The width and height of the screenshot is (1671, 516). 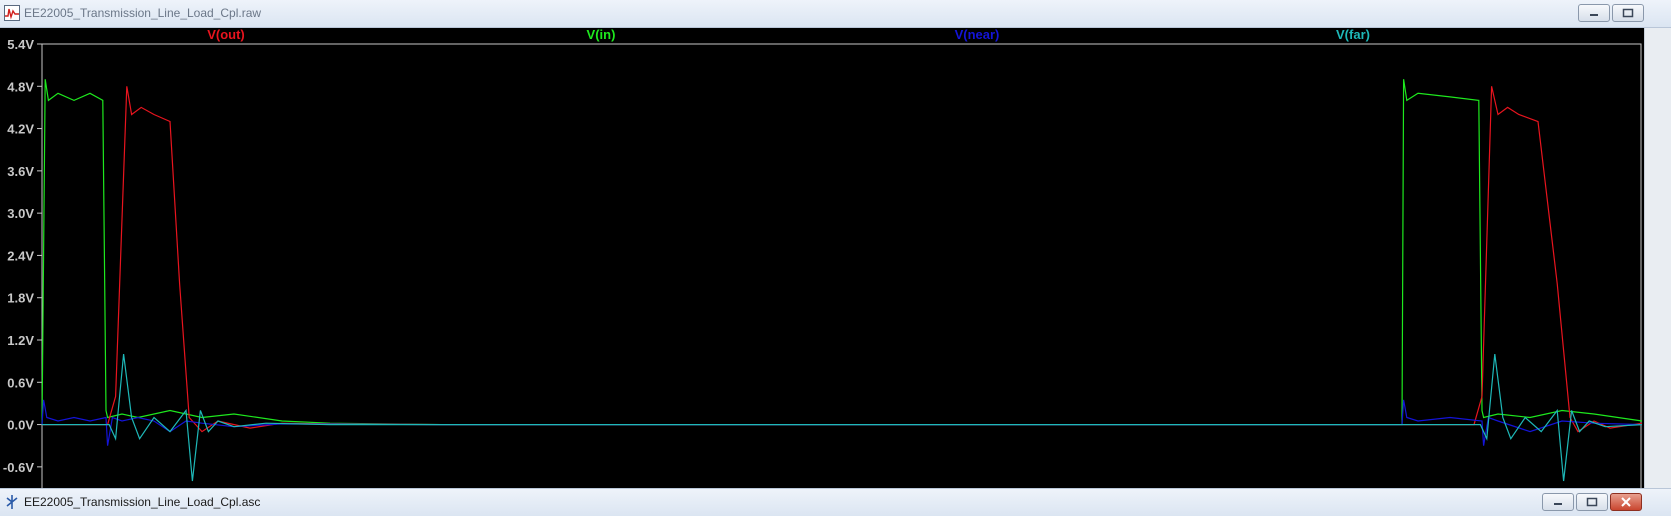 What do you see at coordinates (20, 129) in the screenshot?
I see `y-tick-label: 4.2V` at bounding box center [20, 129].